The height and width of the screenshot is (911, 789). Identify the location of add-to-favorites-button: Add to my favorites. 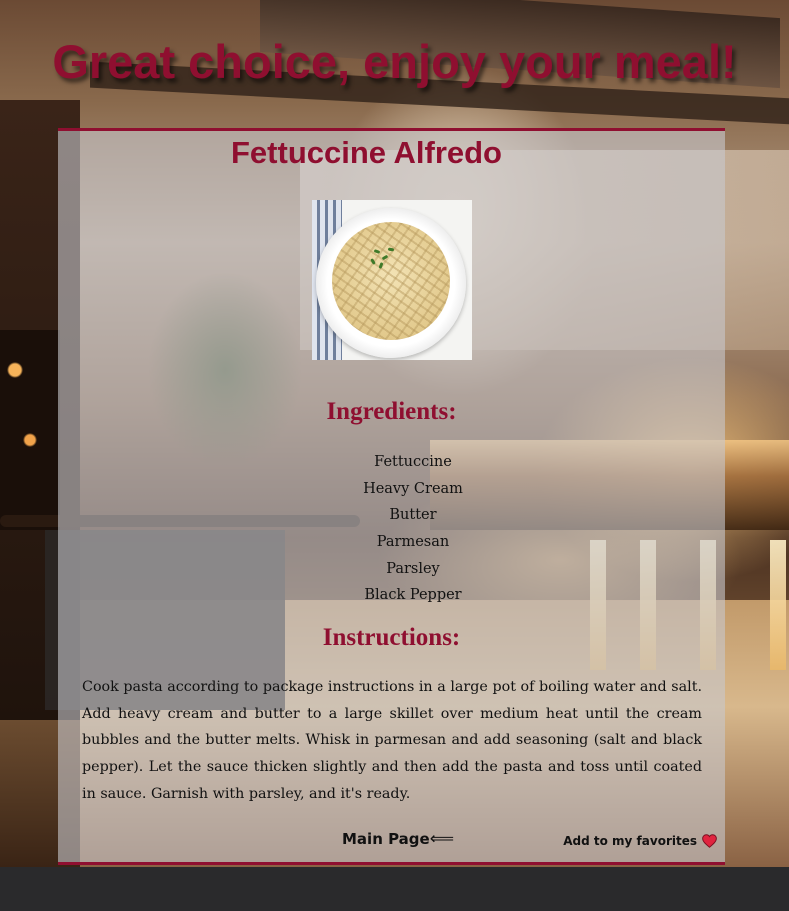
(640, 841).